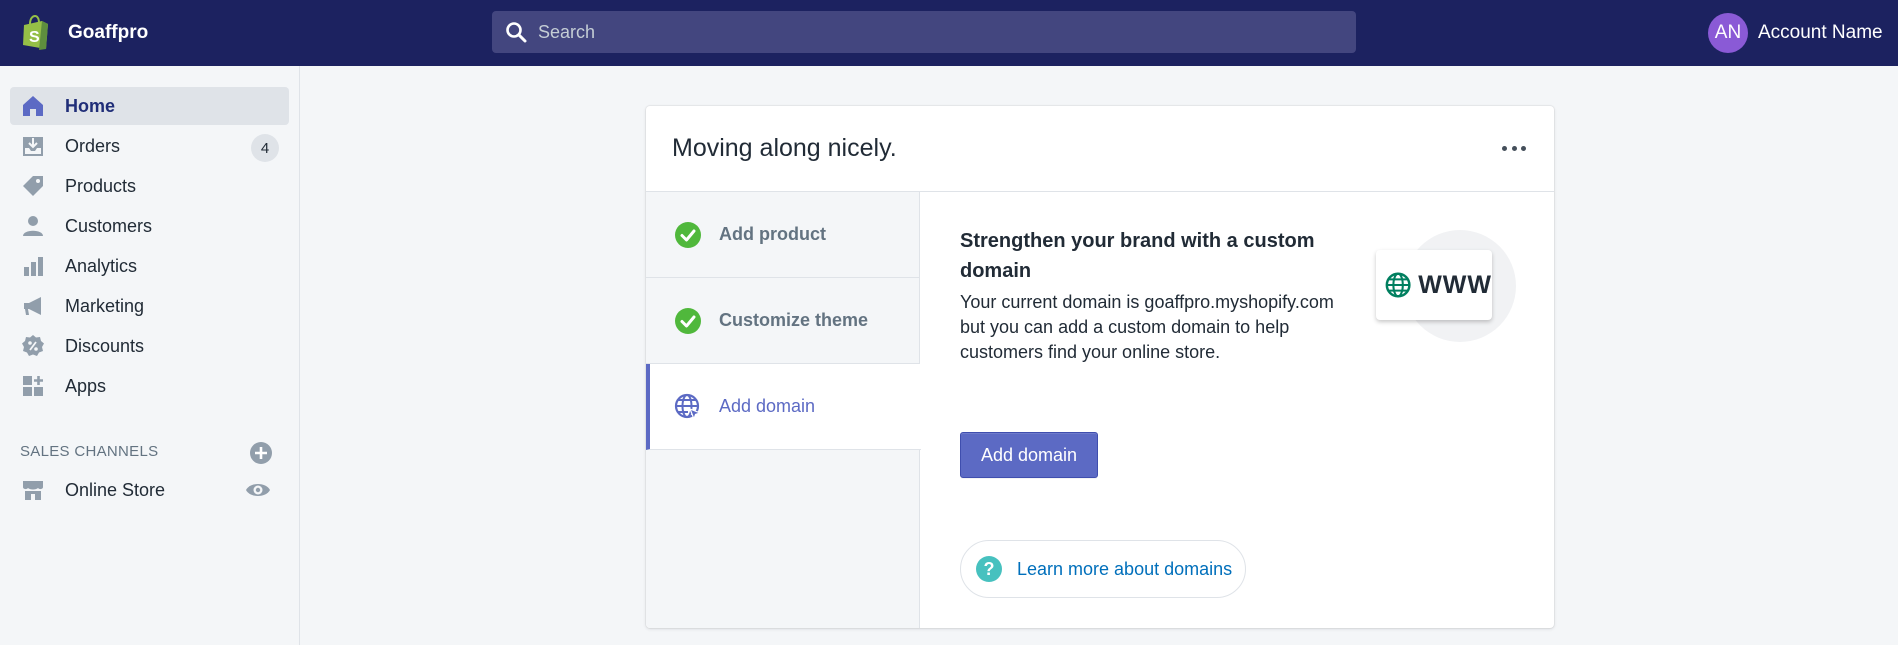 The image size is (1898, 645). What do you see at coordinates (105, 345) in the screenshot?
I see `sidebar-item-label: Discounts` at bounding box center [105, 345].